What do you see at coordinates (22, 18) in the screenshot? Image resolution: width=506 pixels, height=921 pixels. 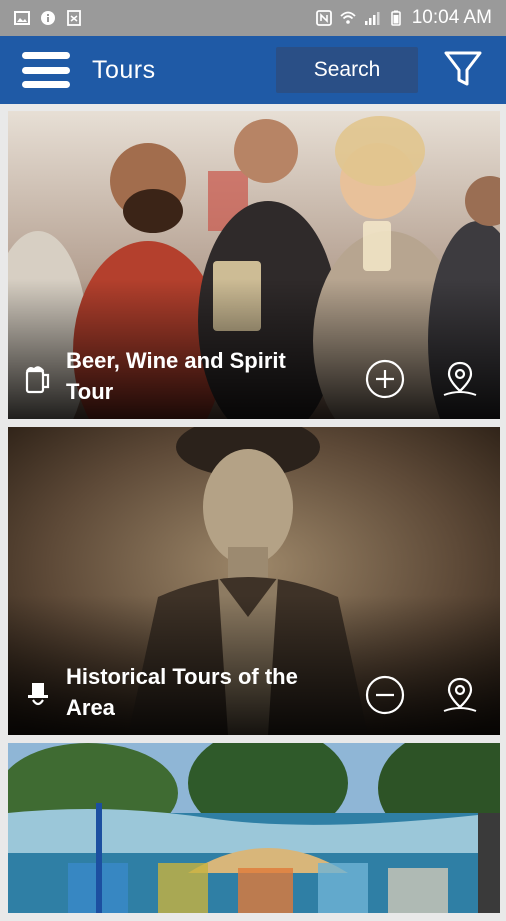 I see `image-notification-icon` at bounding box center [22, 18].